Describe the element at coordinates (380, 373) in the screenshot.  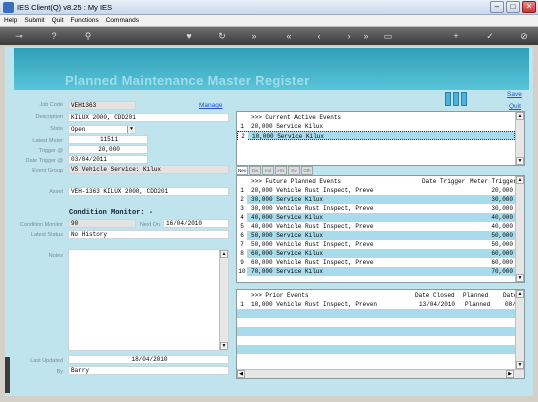
I see `prior-events-hscrollbar: ◀ ▶` at that location.